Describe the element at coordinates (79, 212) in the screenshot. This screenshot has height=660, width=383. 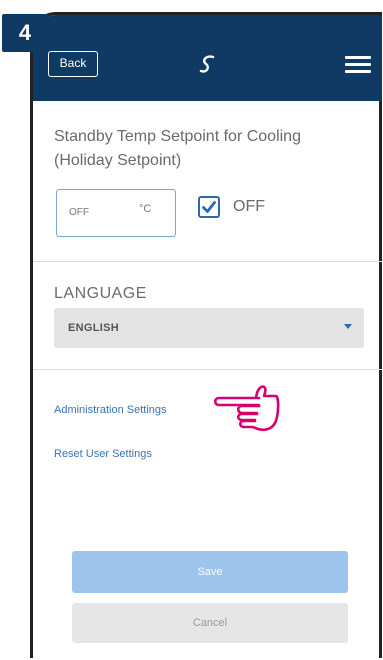
I see `setpoint-temp-value: OFF` at that location.